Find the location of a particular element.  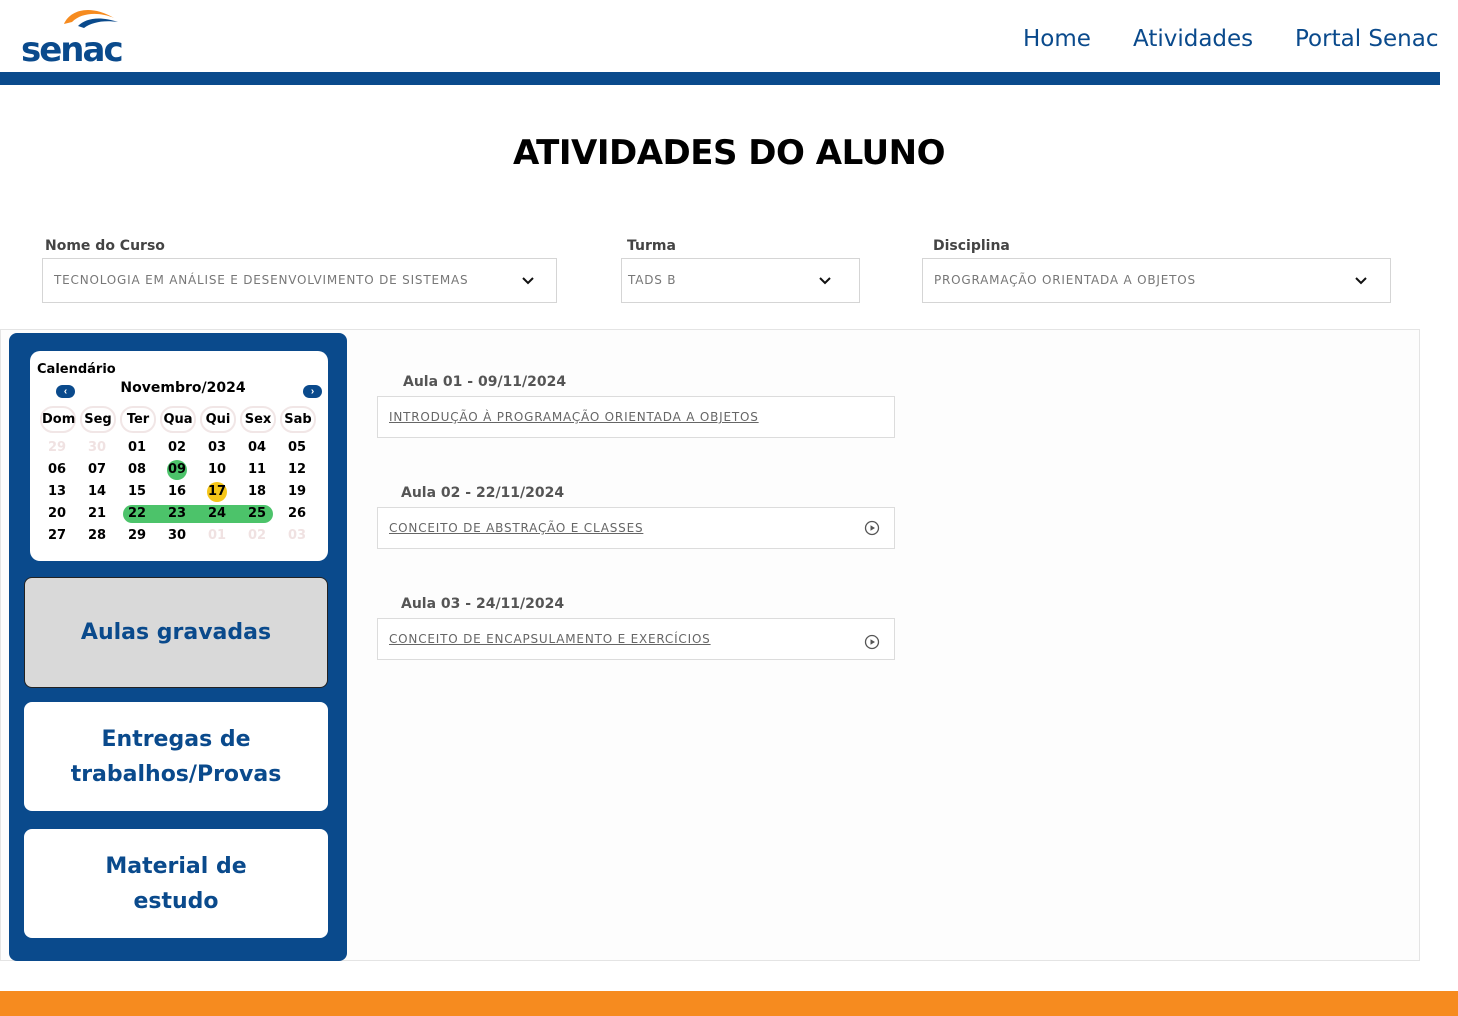

material-button: Material de estudo is located at coordinates (176, 883).